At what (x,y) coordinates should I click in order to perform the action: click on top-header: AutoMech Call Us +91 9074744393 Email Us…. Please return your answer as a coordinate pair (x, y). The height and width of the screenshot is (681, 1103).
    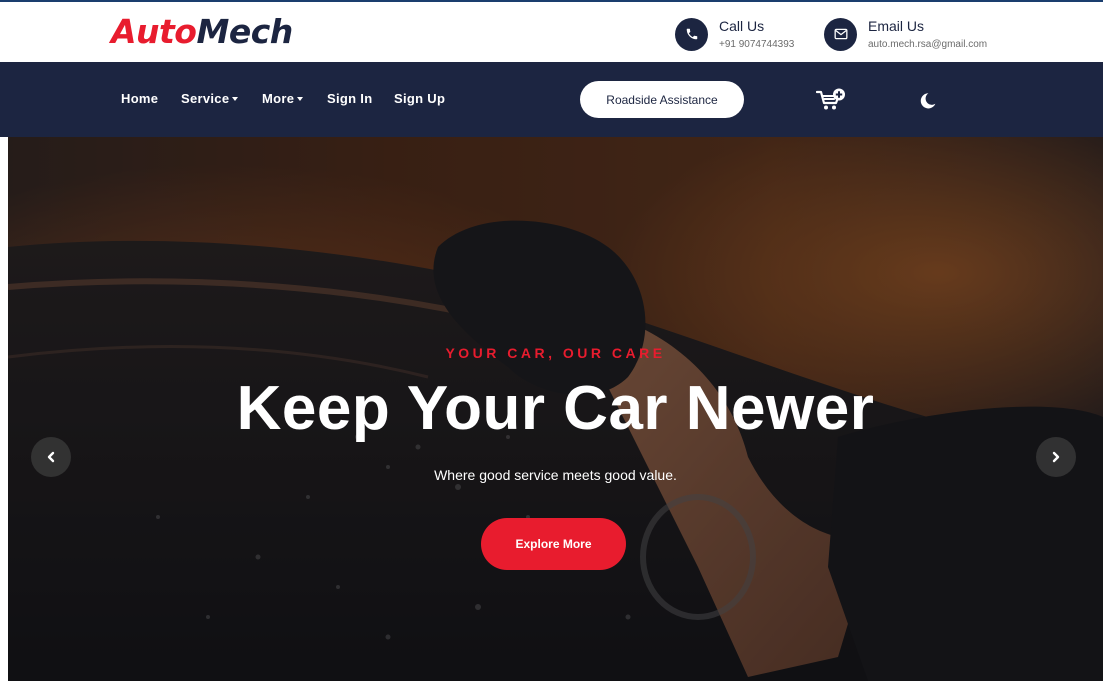
    Looking at the image, I should click on (551, 32).